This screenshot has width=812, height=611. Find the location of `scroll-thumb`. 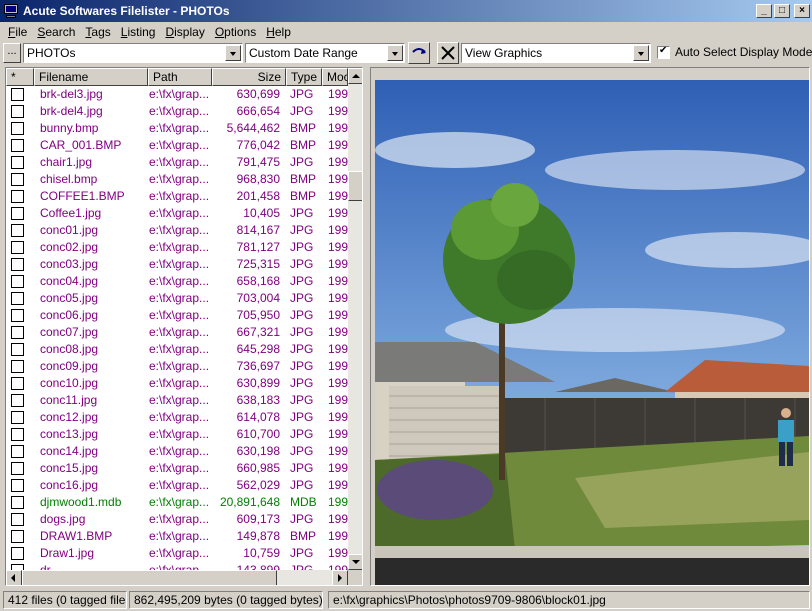

scroll-thumb is located at coordinates (355, 186).